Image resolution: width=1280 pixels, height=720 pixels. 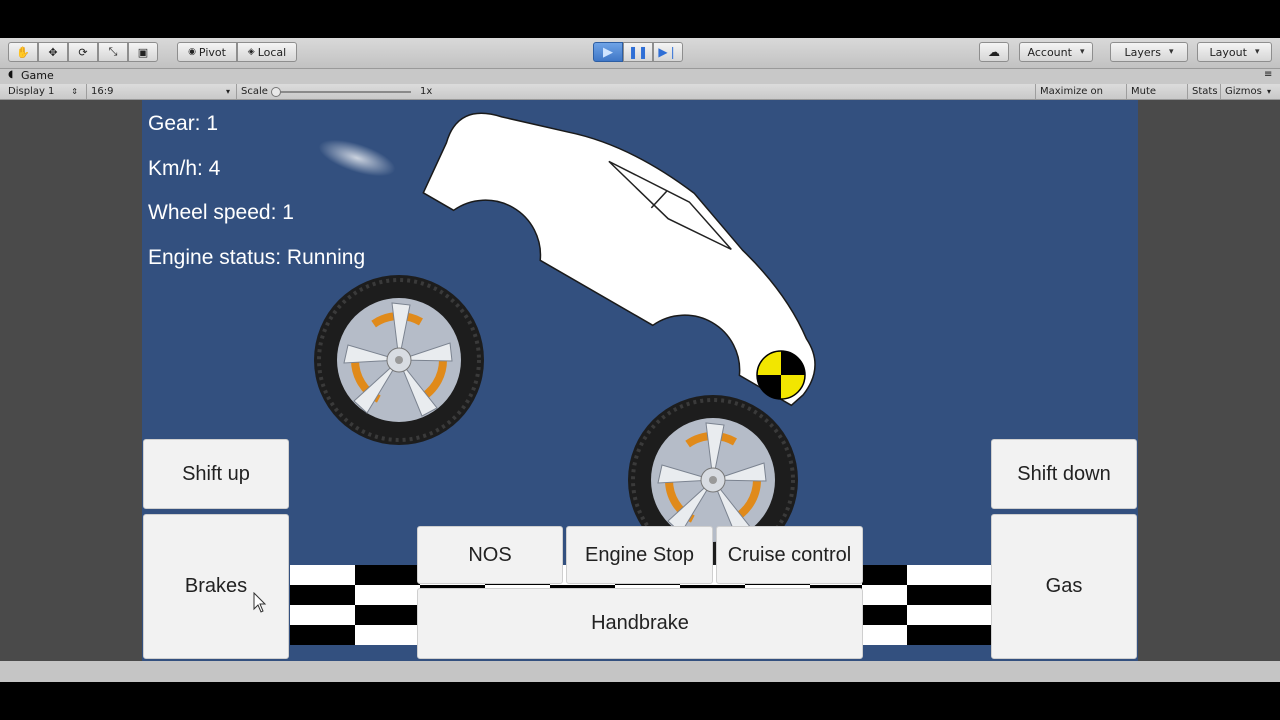 I want to click on rear-wheel, so click(x=399, y=360).